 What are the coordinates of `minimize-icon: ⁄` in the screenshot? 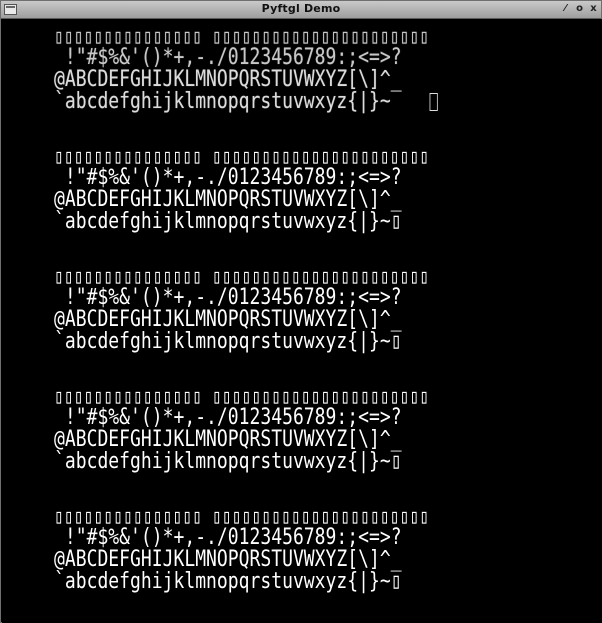 It's located at (565, 9).